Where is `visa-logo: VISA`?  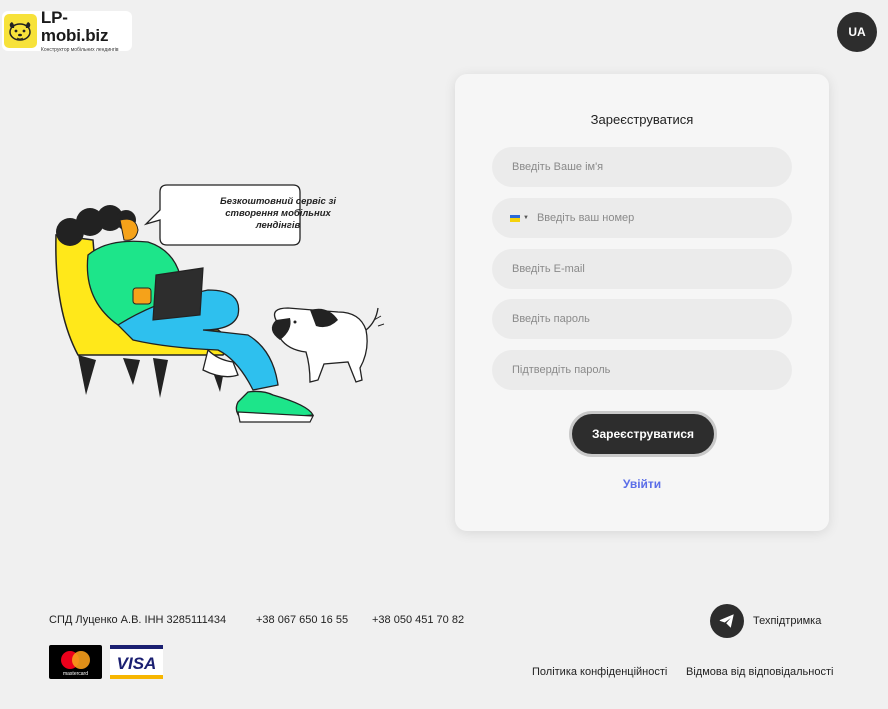 visa-logo: VISA is located at coordinates (136, 662).